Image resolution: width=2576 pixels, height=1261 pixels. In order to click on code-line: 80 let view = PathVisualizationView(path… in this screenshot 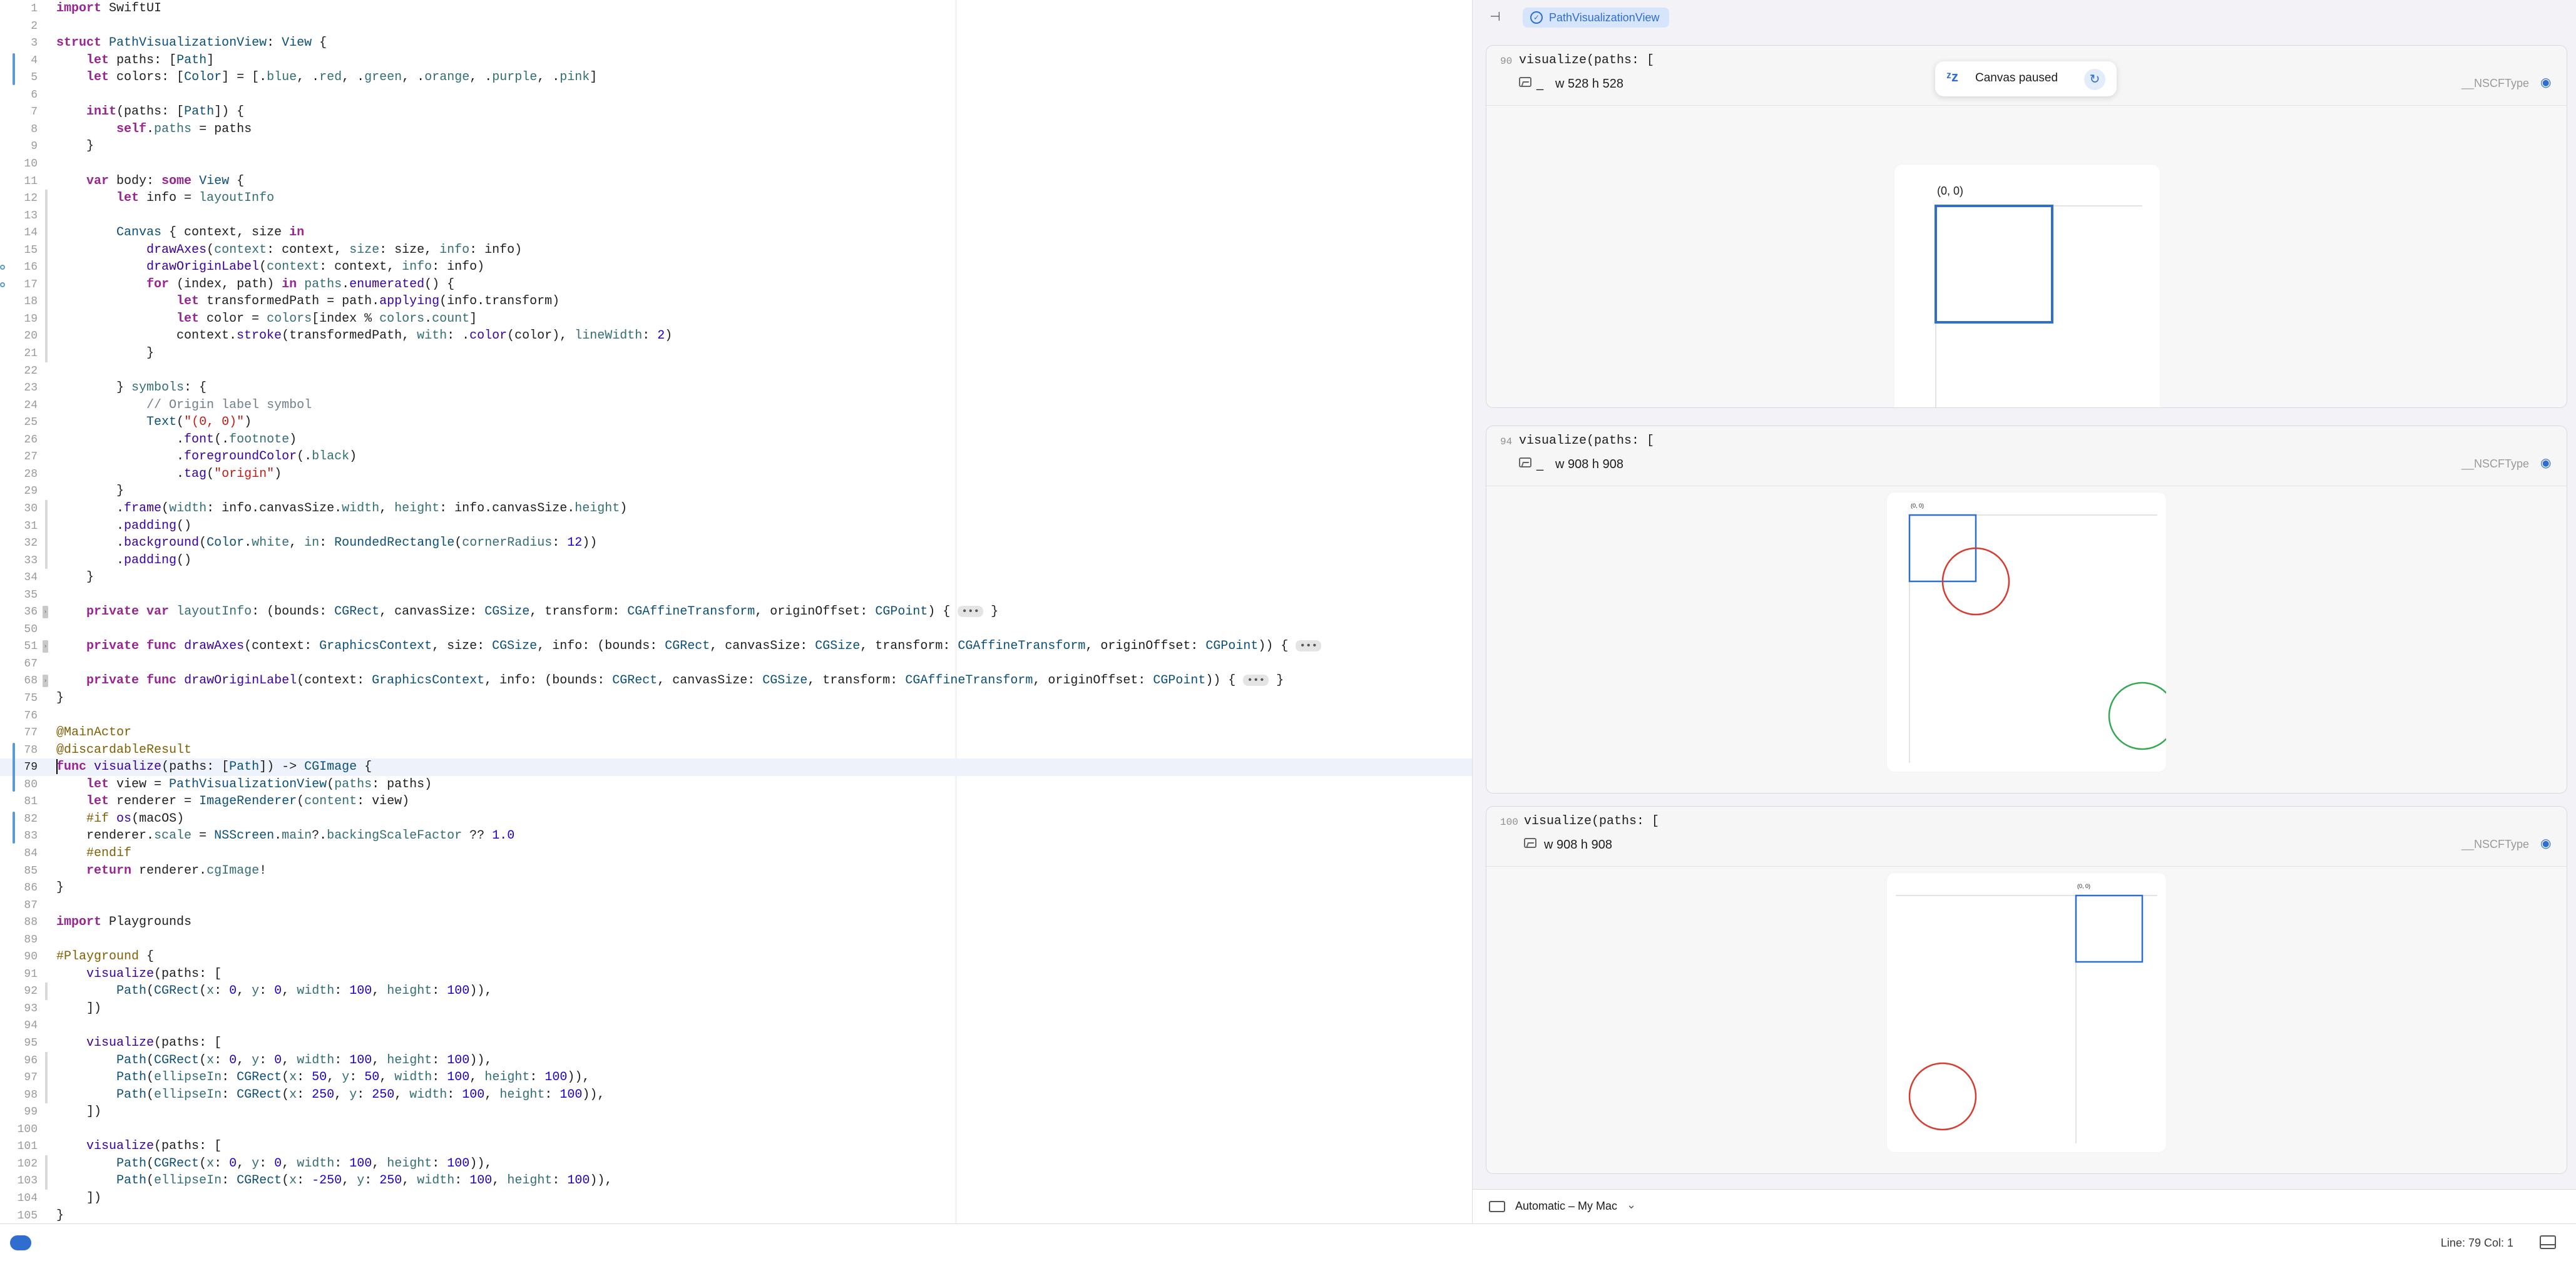, I will do `click(736, 785)`.